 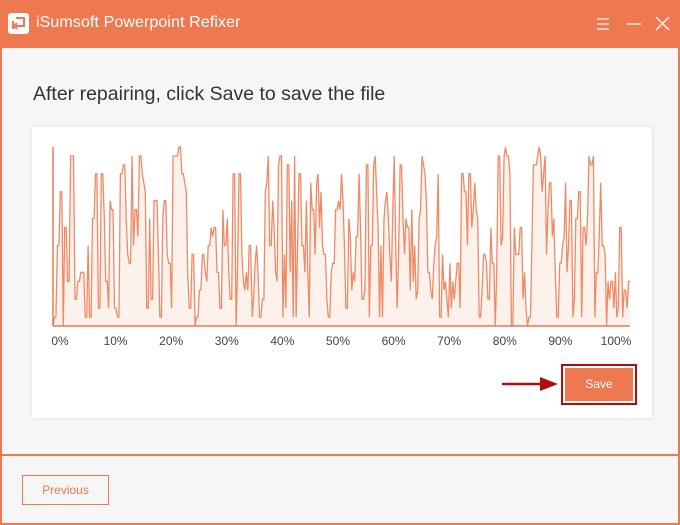 I want to click on close-icon, so click(x=662, y=23).